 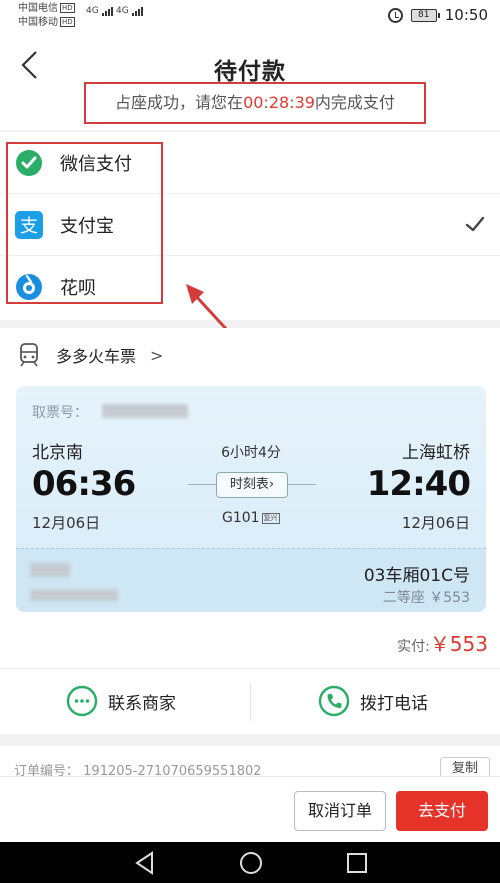 What do you see at coordinates (465, 766) in the screenshot?
I see `copy-order-button: 复制` at bounding box center [465, 766].